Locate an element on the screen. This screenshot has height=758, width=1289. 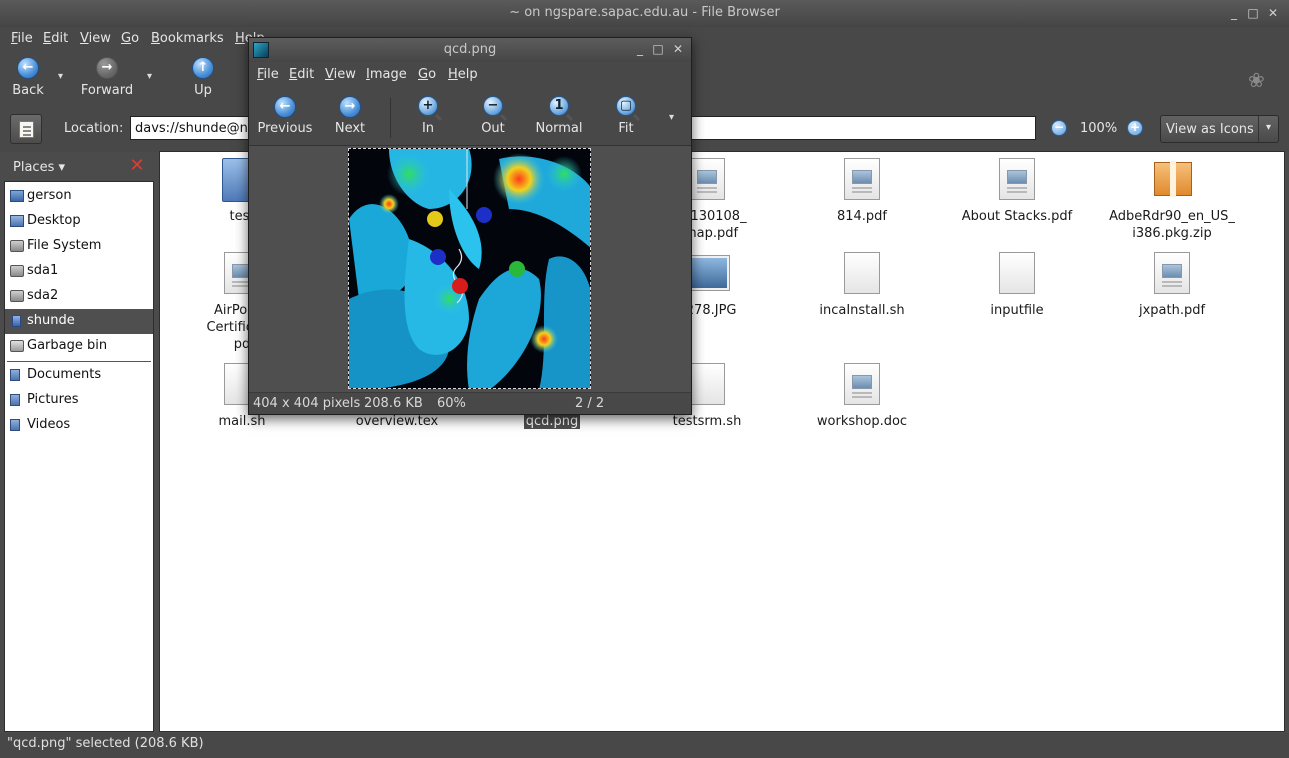
file-item: inputfile is located at coordinates (1017, 285).